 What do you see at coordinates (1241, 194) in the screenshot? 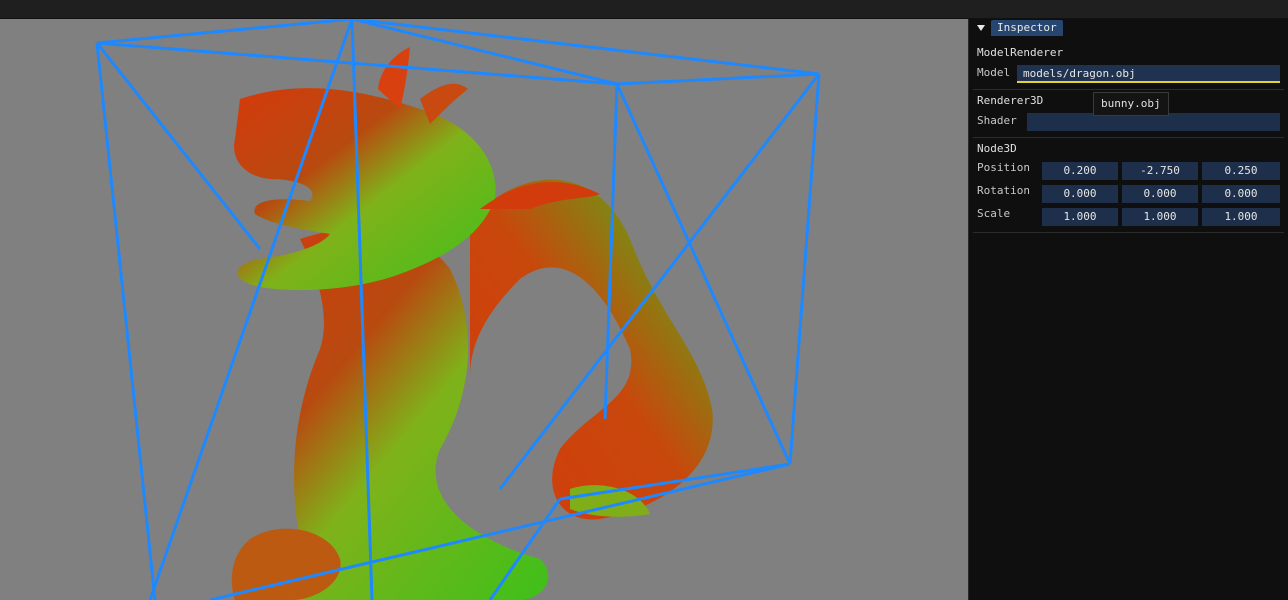
I see `rotation-z-field: 0.000` at bounding box center [1241, 194].